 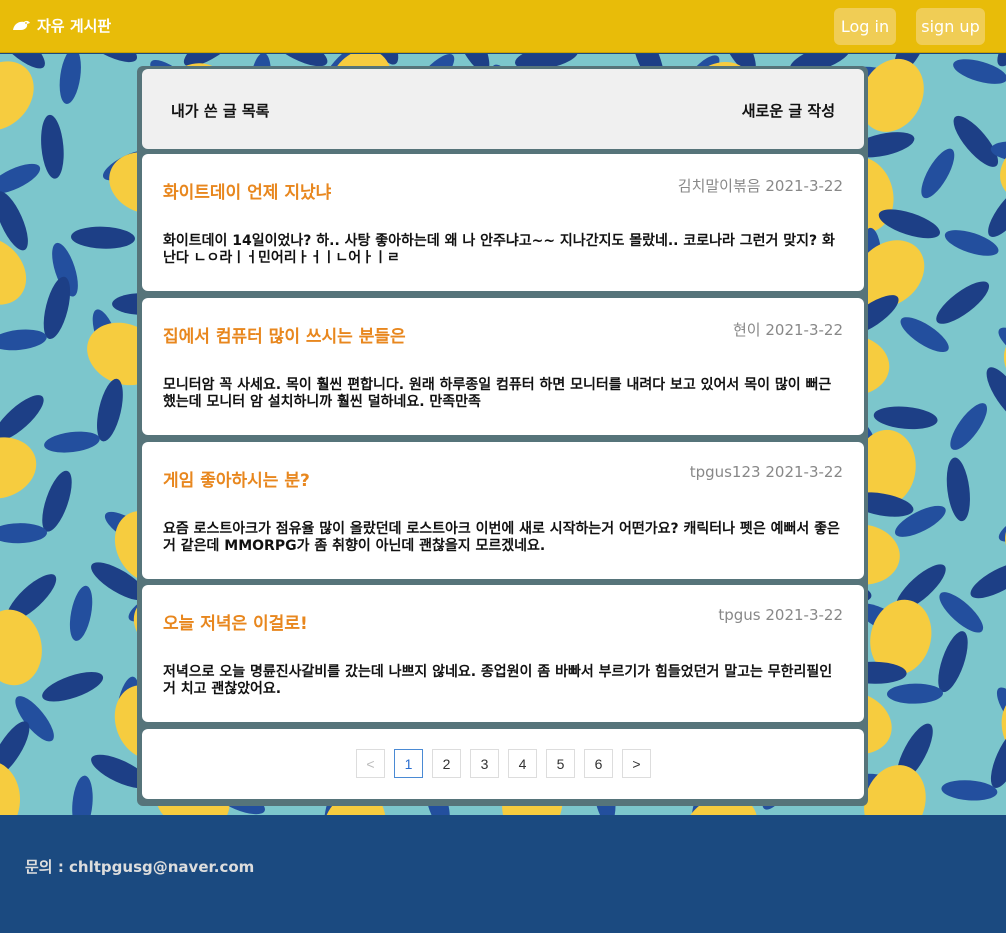 I want to click on post-author: tpgus, so click(x=739, y=615).